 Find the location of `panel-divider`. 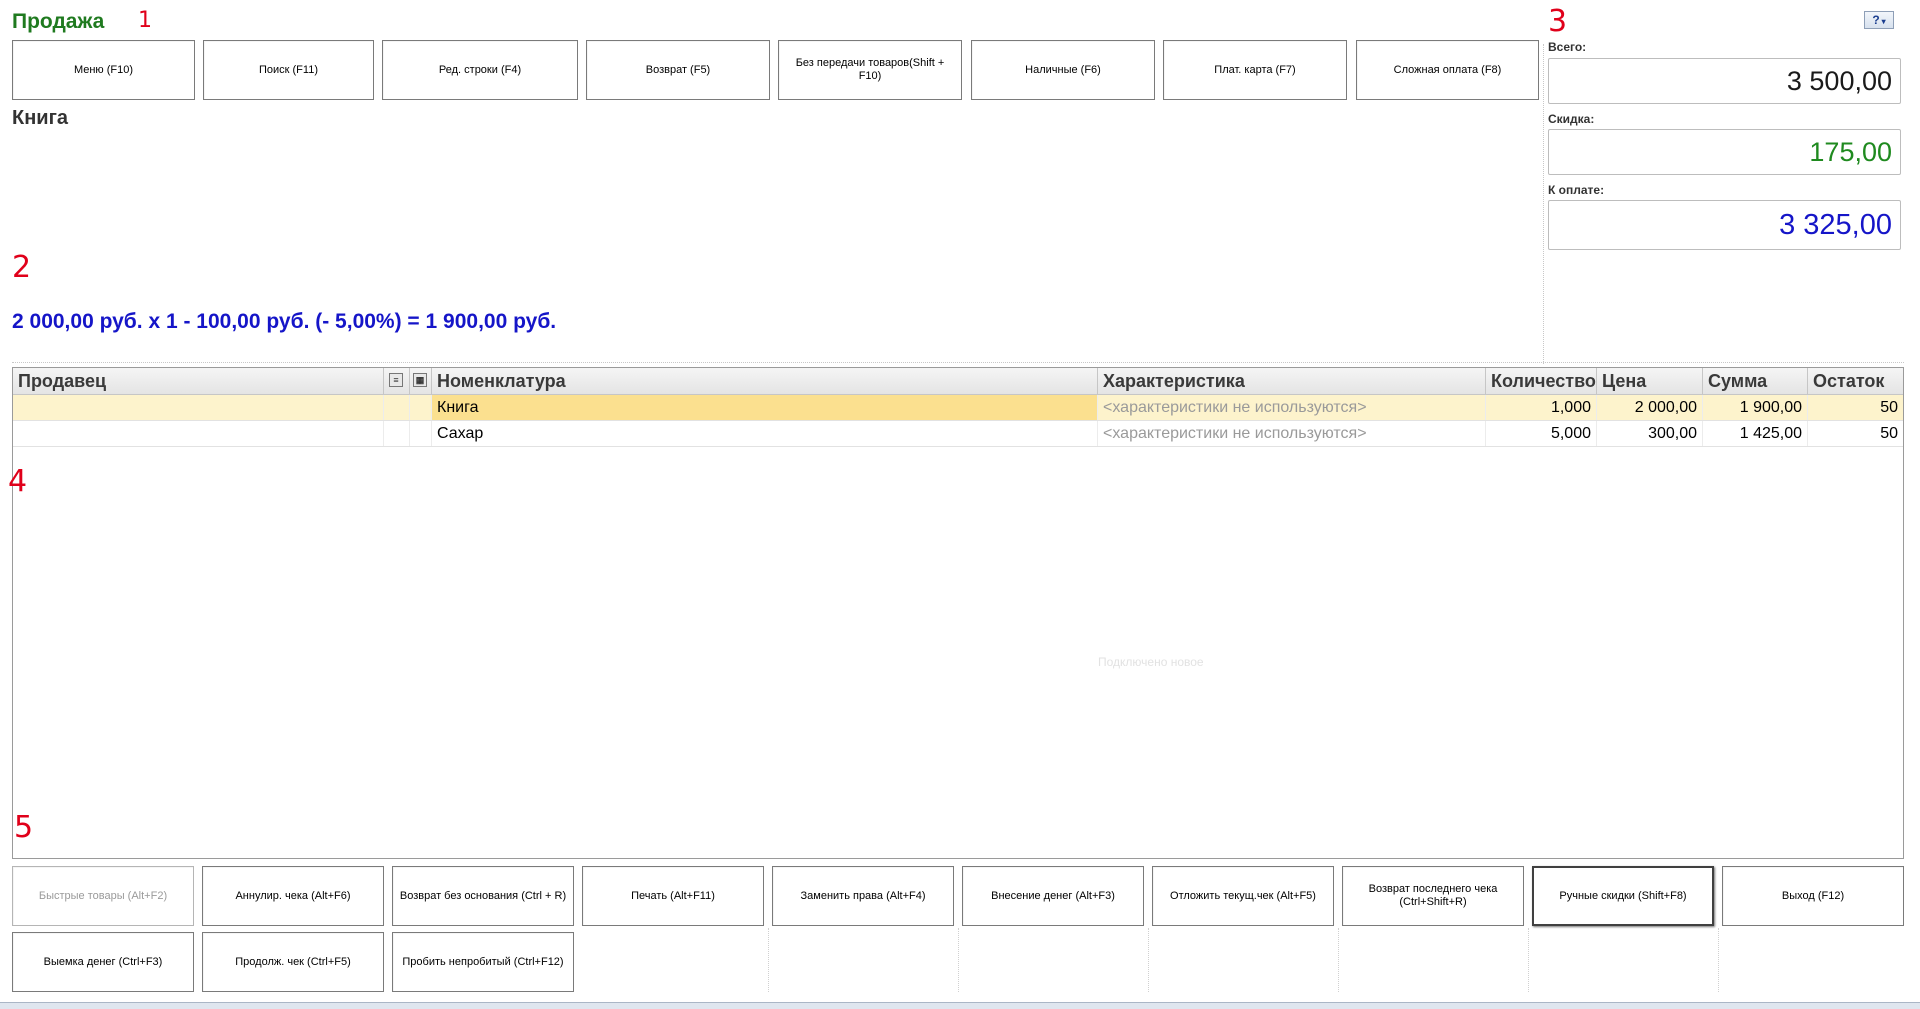

panel-divider is located at coordinates (1543, 204).